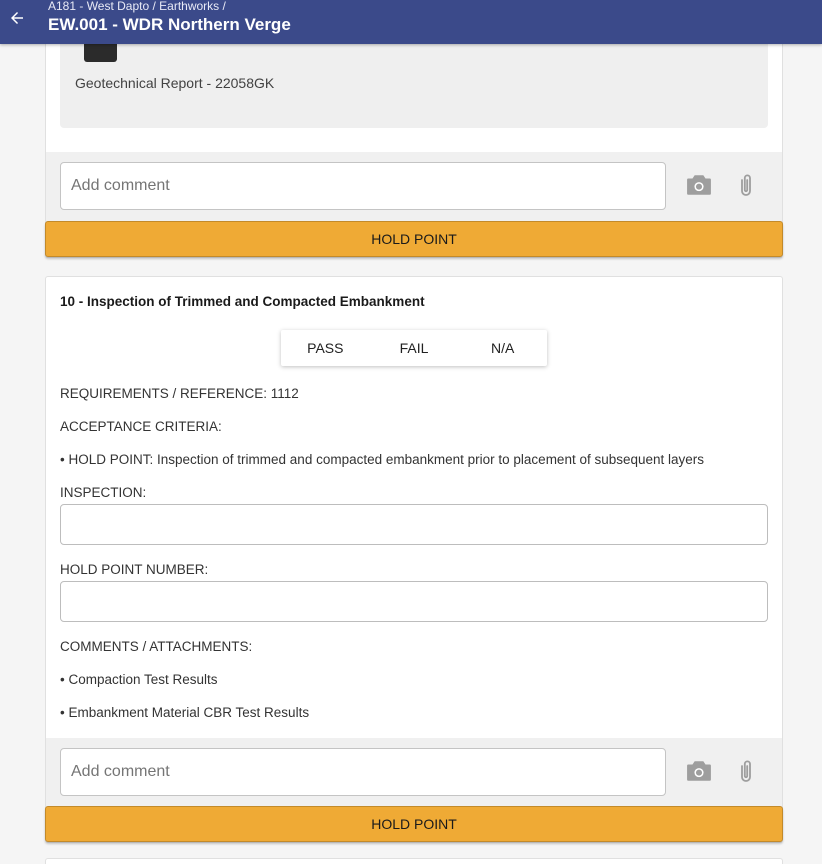 Image resolution: width=822 pixels, height=864 pixels. I want to click on na-option: N/A, so click(502, 348).